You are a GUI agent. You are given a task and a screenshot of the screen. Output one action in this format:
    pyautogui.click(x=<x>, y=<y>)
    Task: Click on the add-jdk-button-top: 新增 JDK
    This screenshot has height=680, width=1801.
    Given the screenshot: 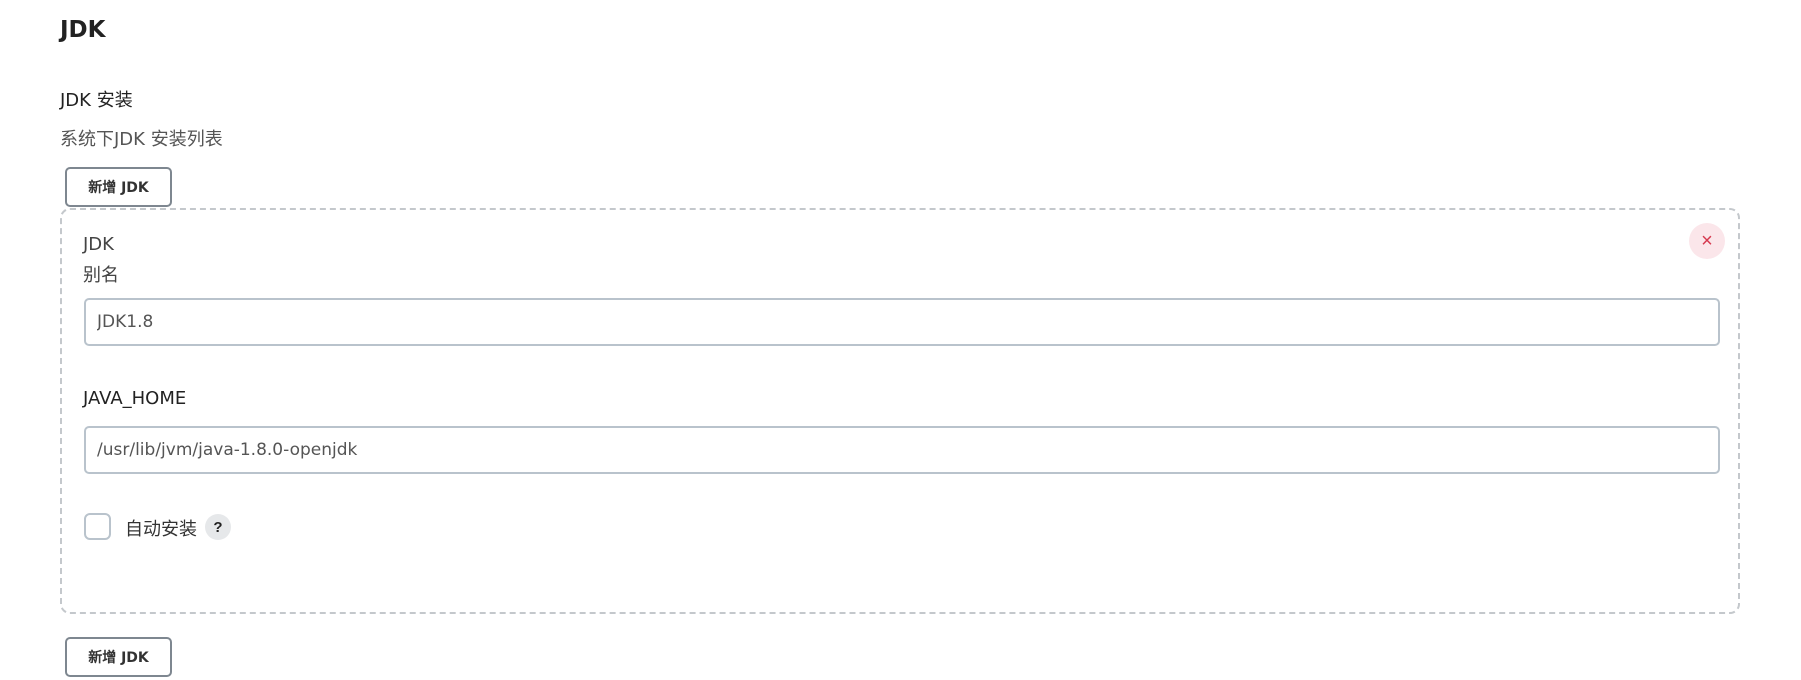 What is the action you would take?
    pyautogui.click(x=118, y=187)
    